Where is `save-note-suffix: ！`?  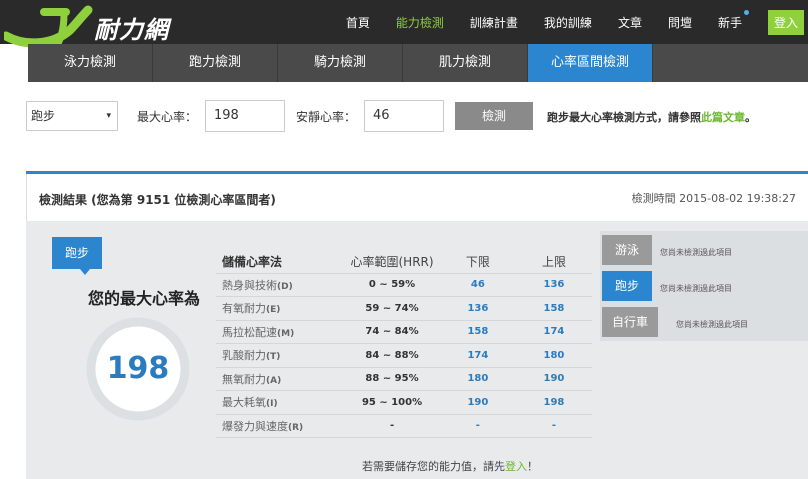 save-note-suffix: ！ is located at coordinates (532, 466).